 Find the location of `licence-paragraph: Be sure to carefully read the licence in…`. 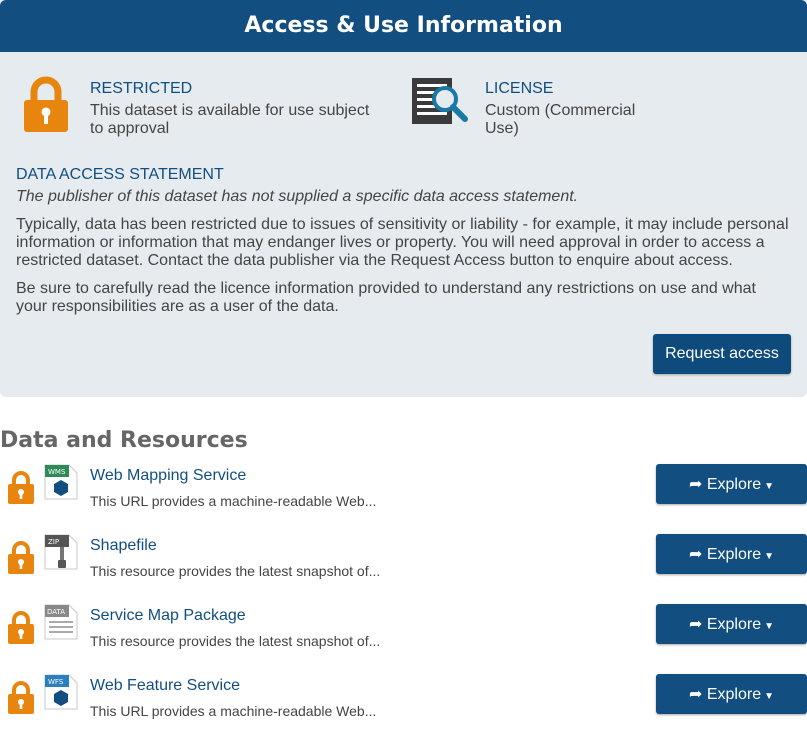

licence-paragraph: Be sure to carefully read the licence in… is located at coordinates (386, 297).